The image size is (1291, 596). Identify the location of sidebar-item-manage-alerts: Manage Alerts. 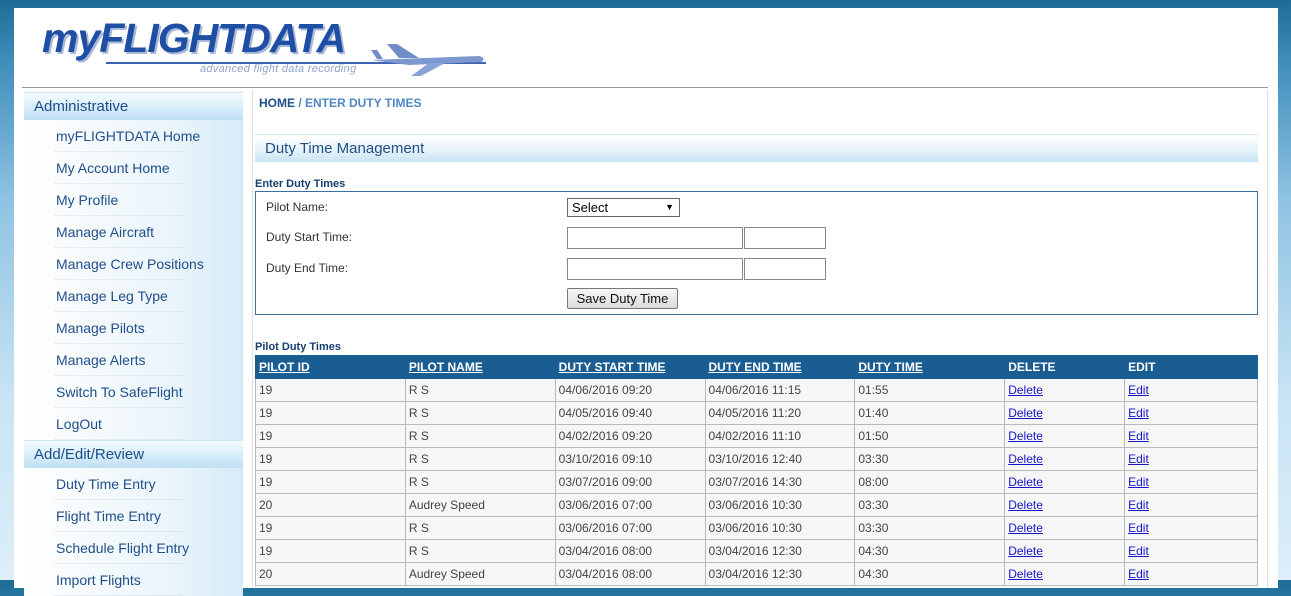
(133, 360).